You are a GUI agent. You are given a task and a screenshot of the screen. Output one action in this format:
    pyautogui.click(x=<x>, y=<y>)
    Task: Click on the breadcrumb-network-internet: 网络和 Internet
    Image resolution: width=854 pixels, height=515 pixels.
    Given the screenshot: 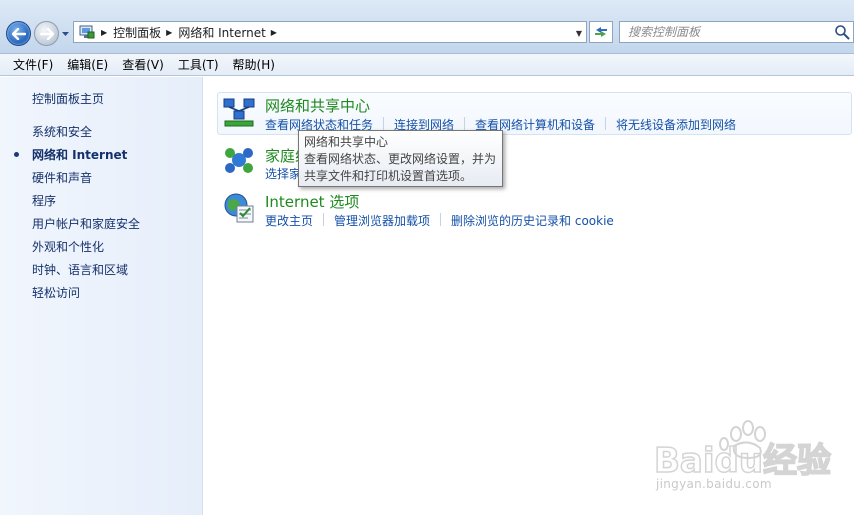 What is the action you would take?
    pyautogui.click(x=221, y=32)
    